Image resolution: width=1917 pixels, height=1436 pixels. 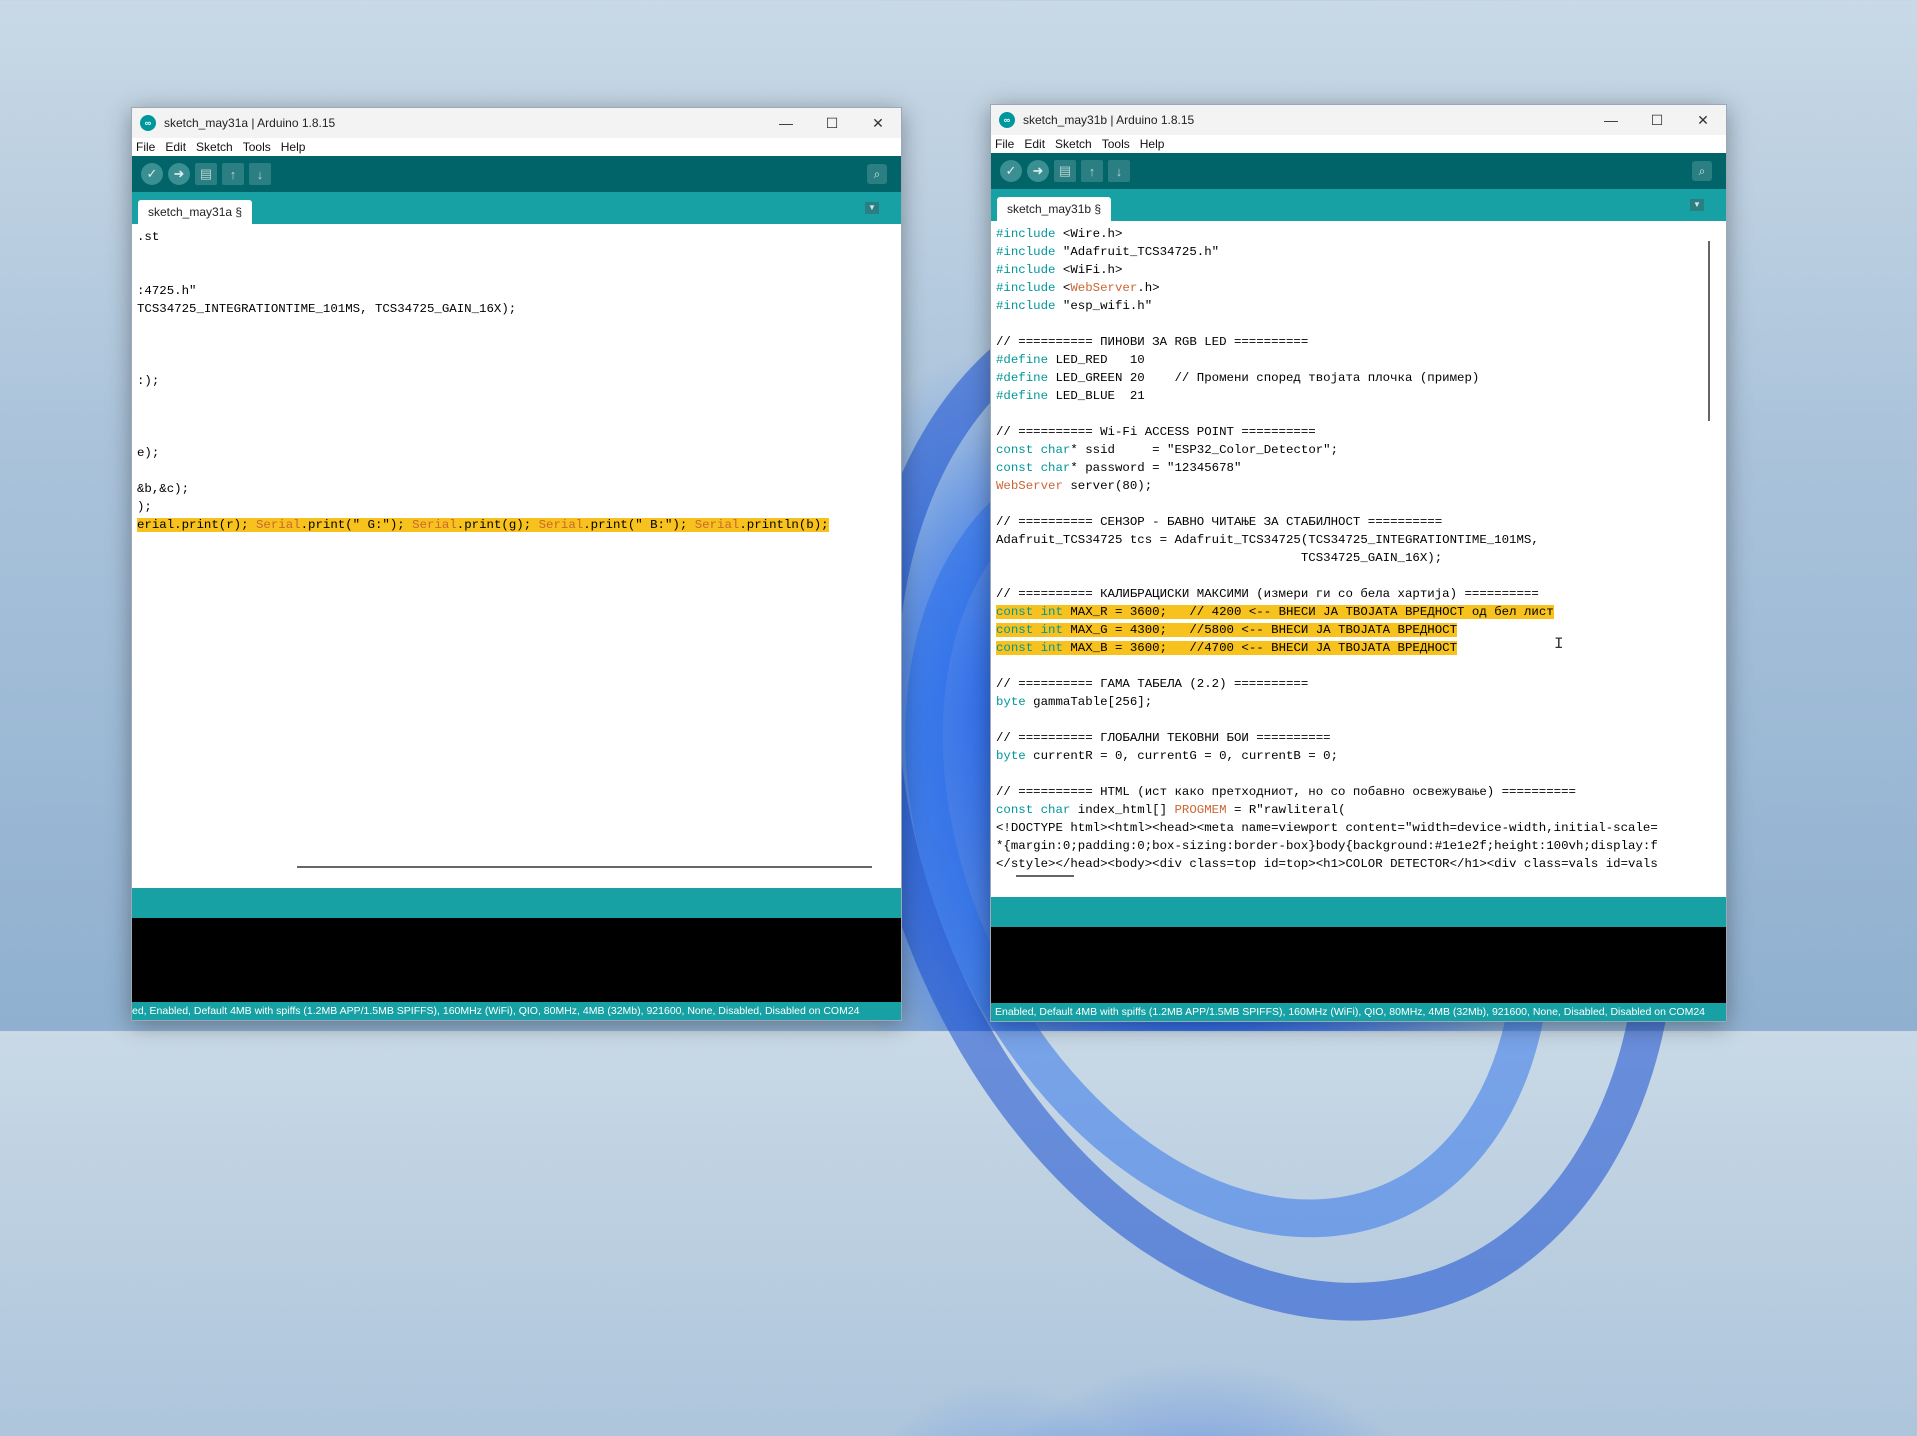 What do you see at coordinates (250, 123) in the screenshot?
I see `left-window-title: sketch_may31a | Arduino 1.8.15` at bounding box center [250, 123].